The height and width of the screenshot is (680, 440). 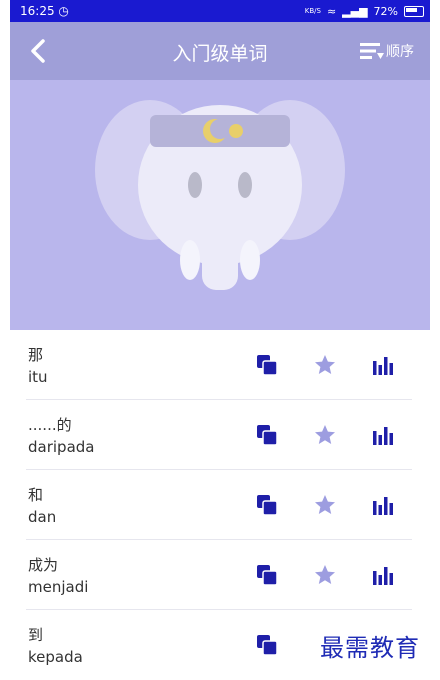 What do you see at coordinates (385, 11) in the screenshot?
I see `battery-level: 72%` at bounding box center [385, 11].